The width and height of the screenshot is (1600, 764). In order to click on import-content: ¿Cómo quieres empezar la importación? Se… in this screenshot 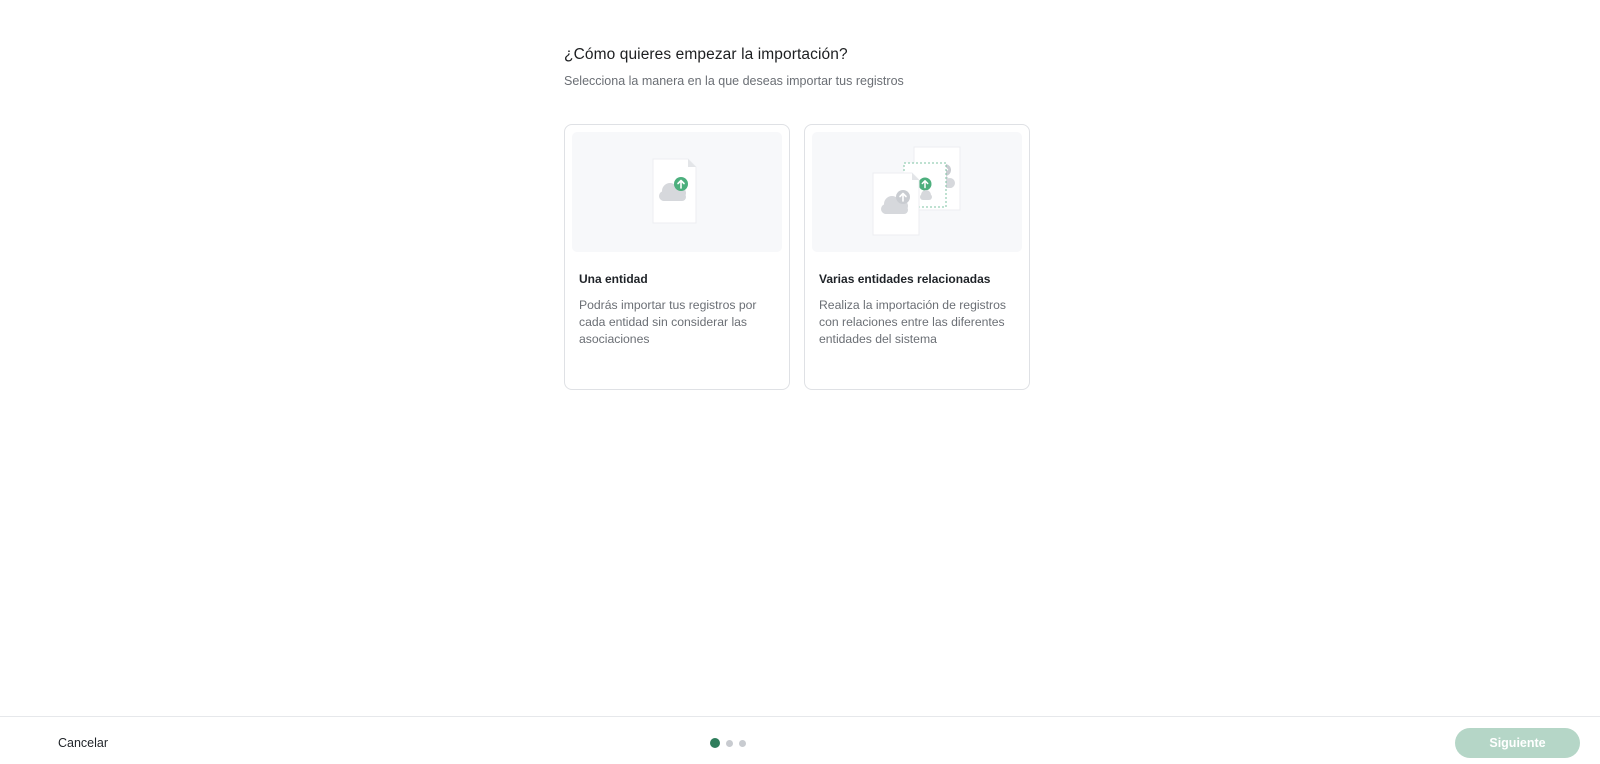, I will do `click(799, 218)`.